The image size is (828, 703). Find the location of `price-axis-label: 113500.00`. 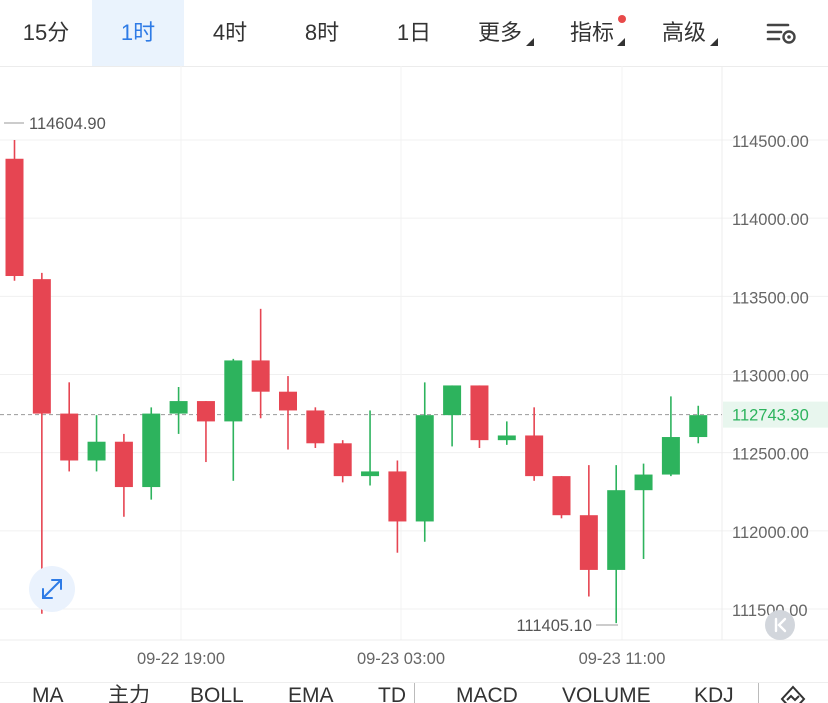

price-axis-label: 113500.00 is located at coordinates (770, 298).